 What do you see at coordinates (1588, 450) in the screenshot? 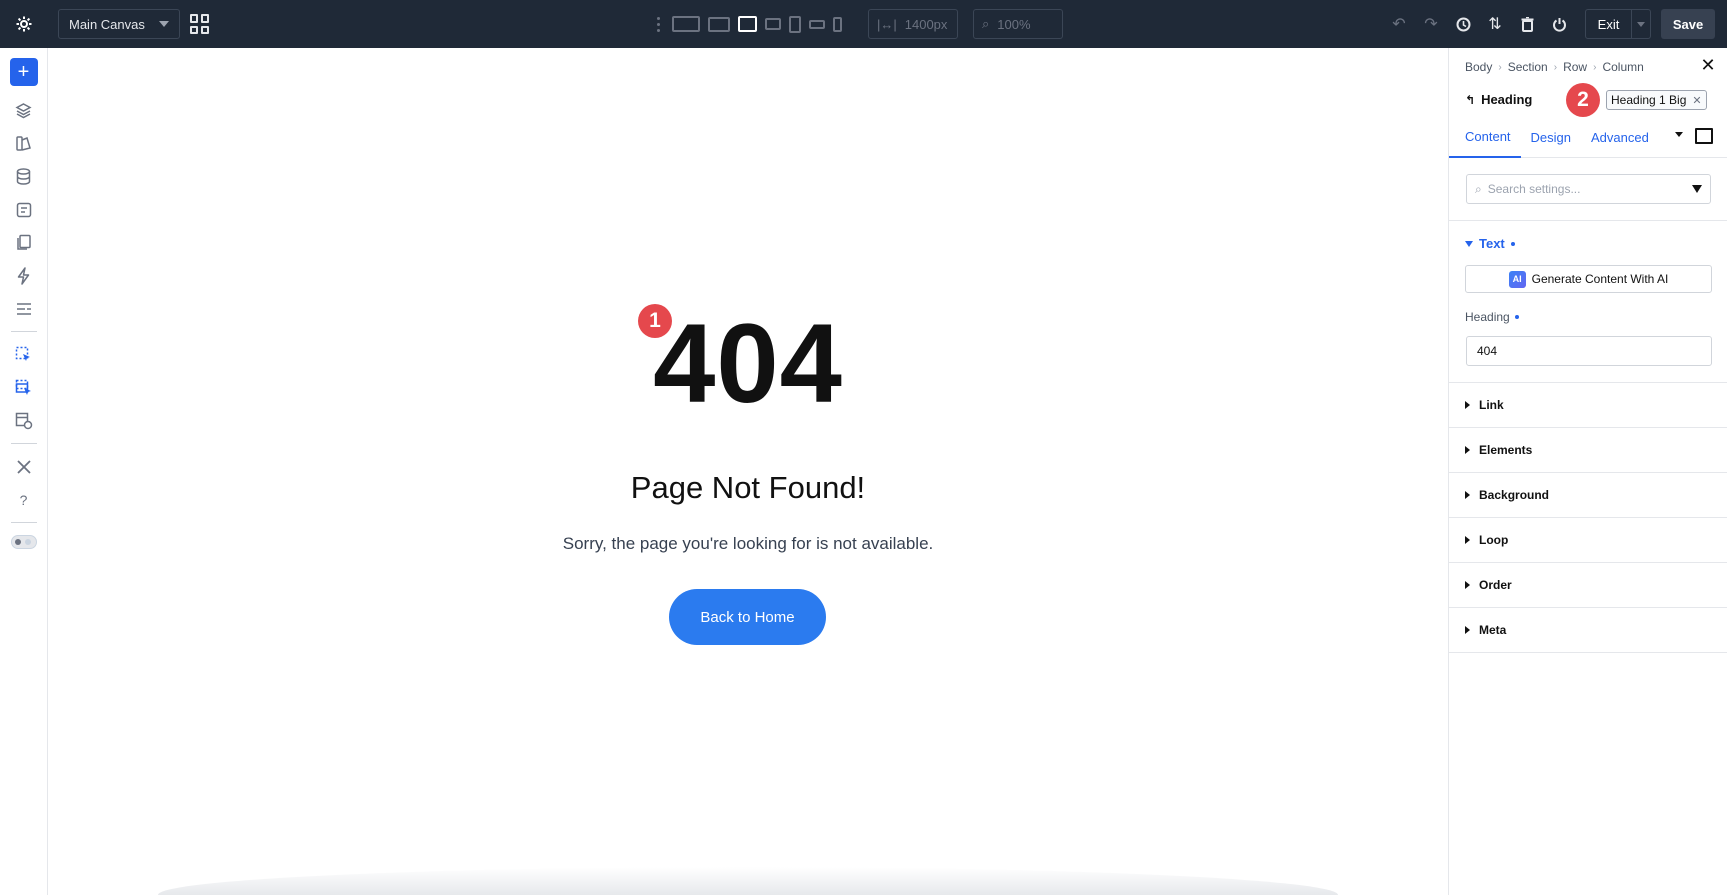
I see `accordion-elements: Elements` at bounding box center [1588, 450].